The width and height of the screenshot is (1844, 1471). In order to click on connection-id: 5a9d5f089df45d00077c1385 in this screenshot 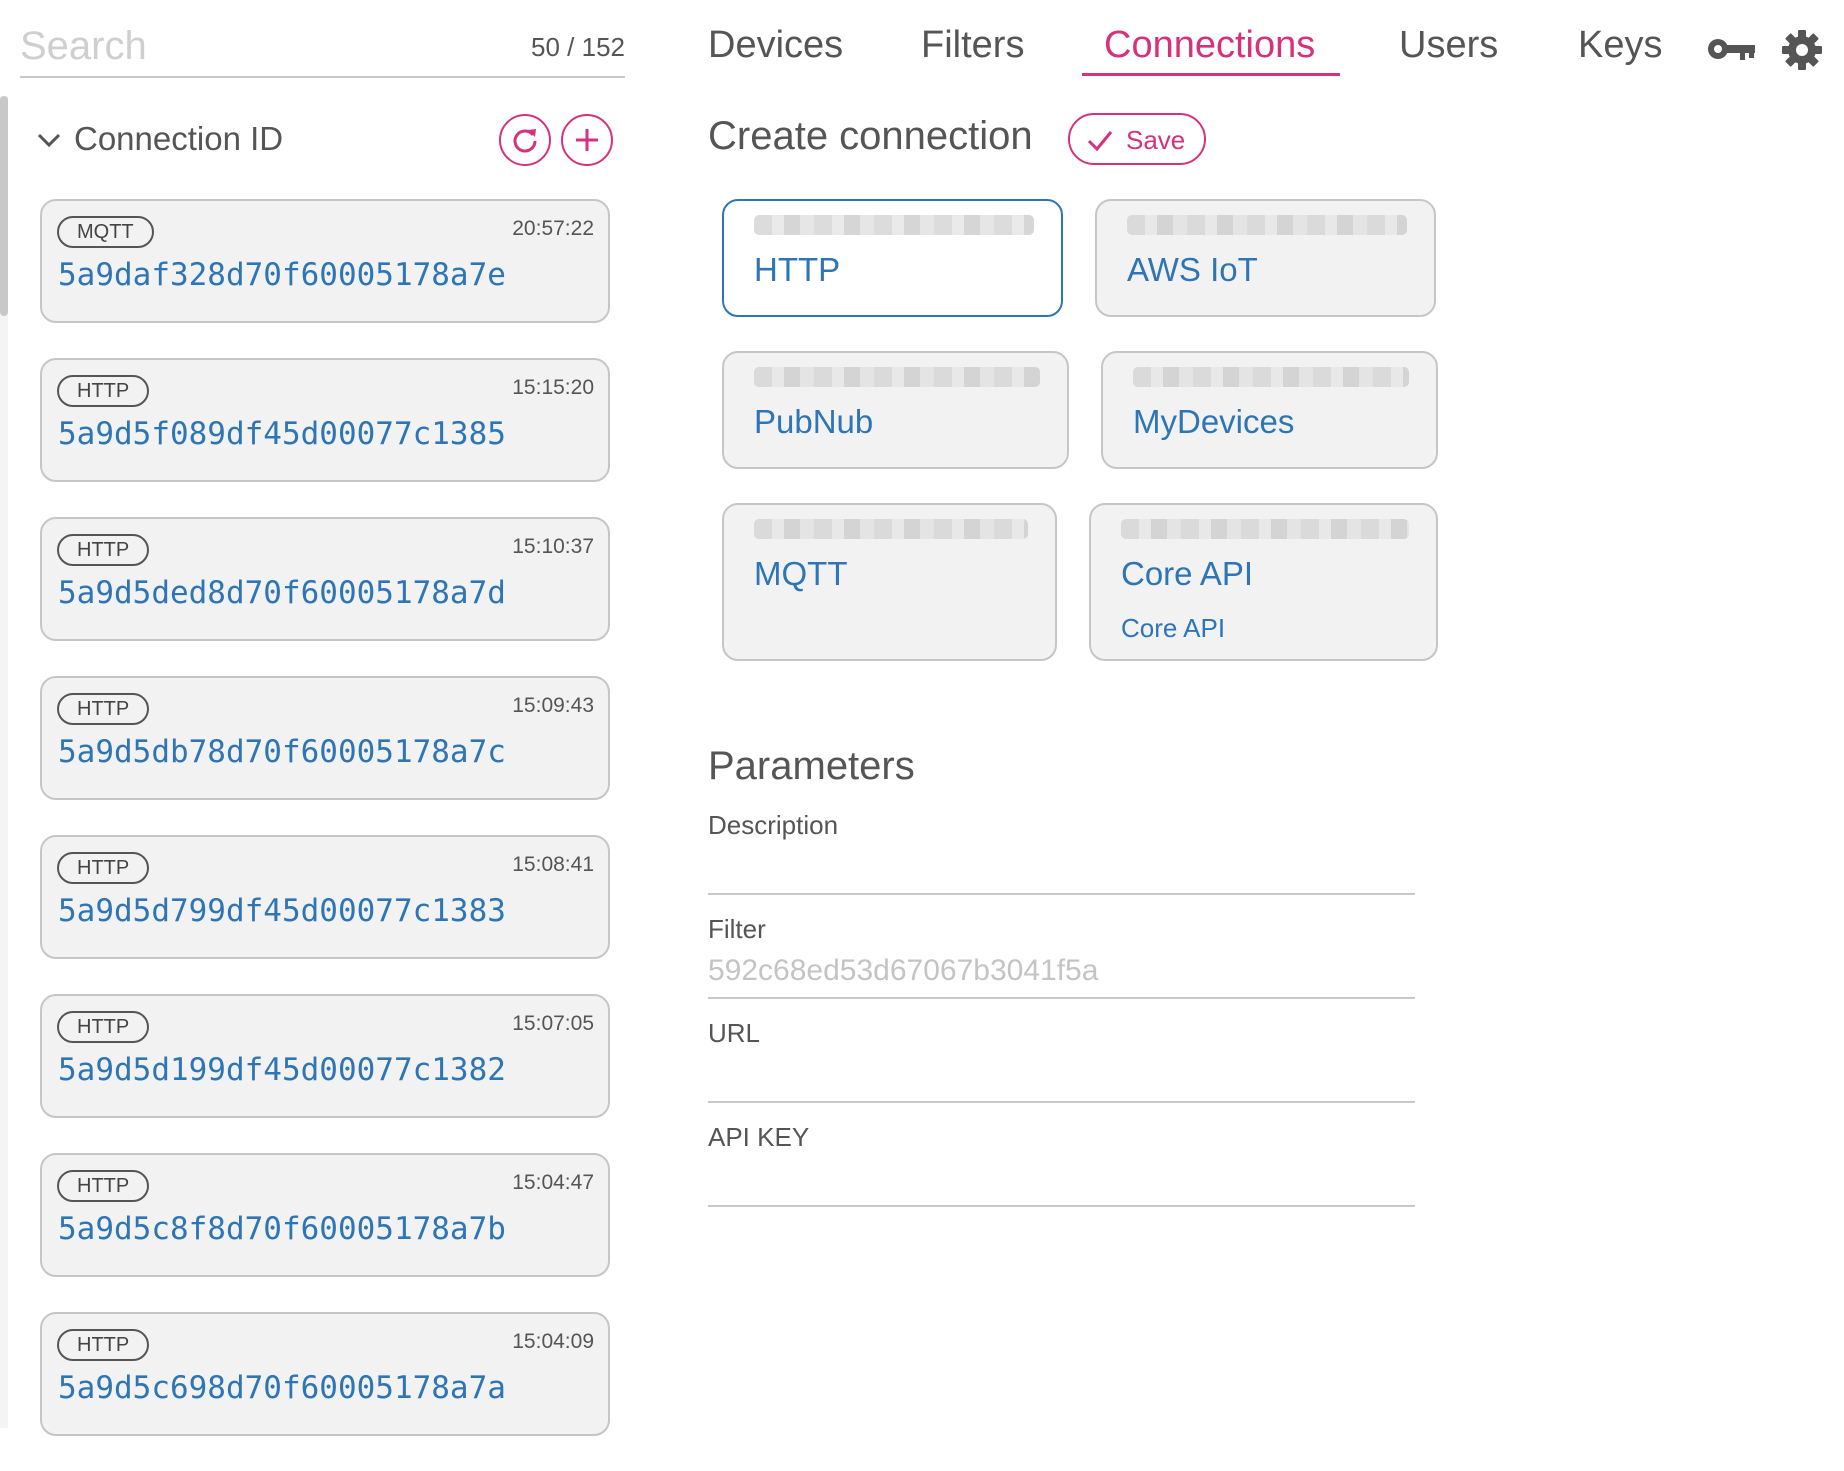, I will do `click(282, 434)`.